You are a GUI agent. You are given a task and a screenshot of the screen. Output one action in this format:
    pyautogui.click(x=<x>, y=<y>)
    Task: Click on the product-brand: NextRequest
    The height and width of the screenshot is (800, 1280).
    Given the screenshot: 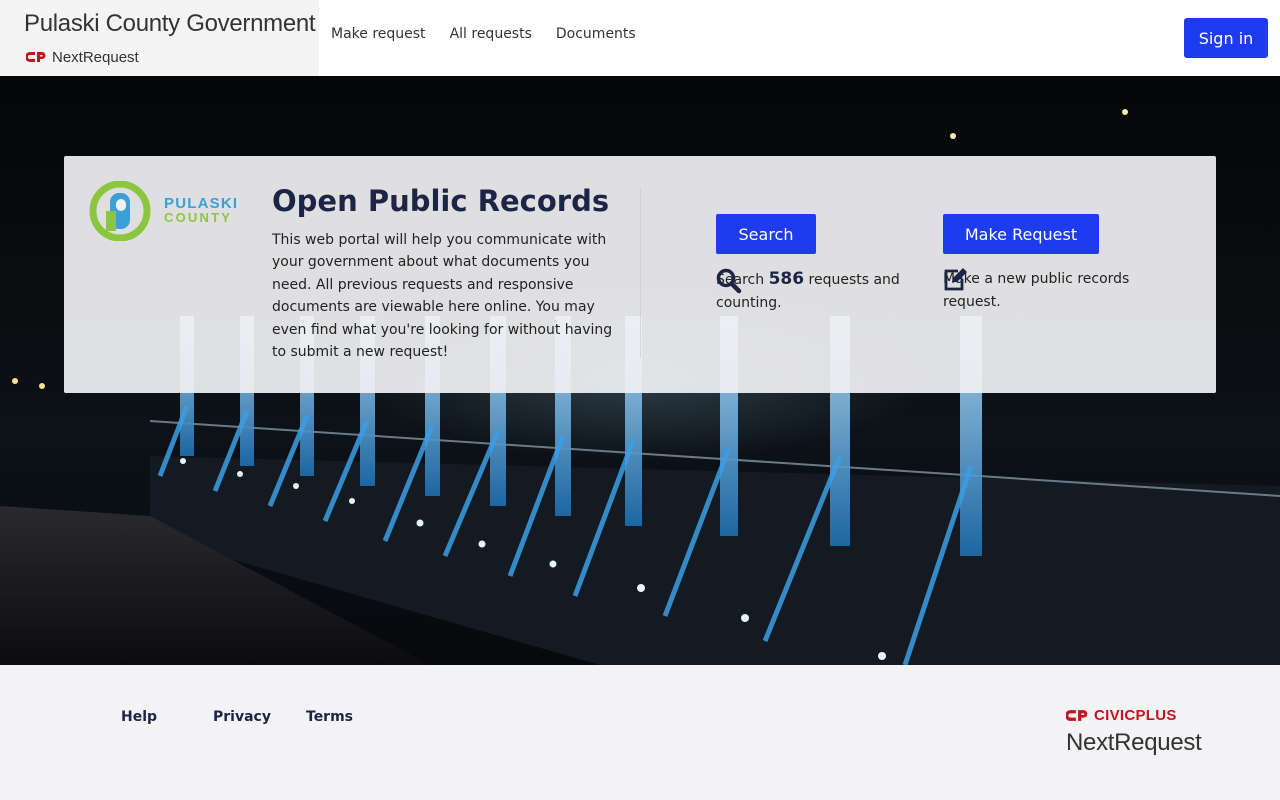 What is the action you would take?
    pyautogui.click(x=82, y=57)
    